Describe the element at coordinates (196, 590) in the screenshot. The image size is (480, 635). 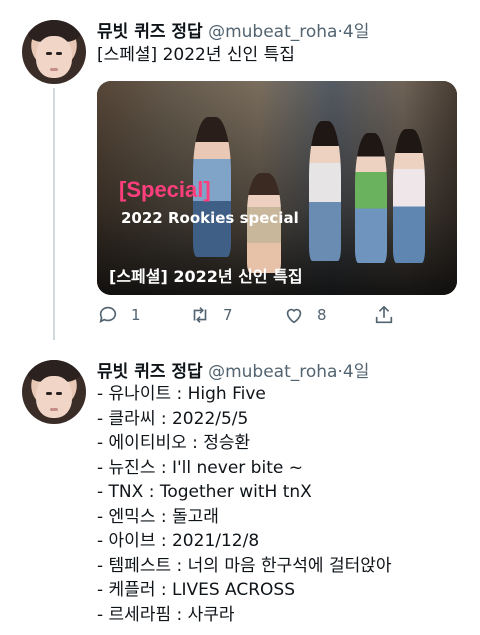
I see `list-item: - 케플러 : LIVES ACROSS` at that location.